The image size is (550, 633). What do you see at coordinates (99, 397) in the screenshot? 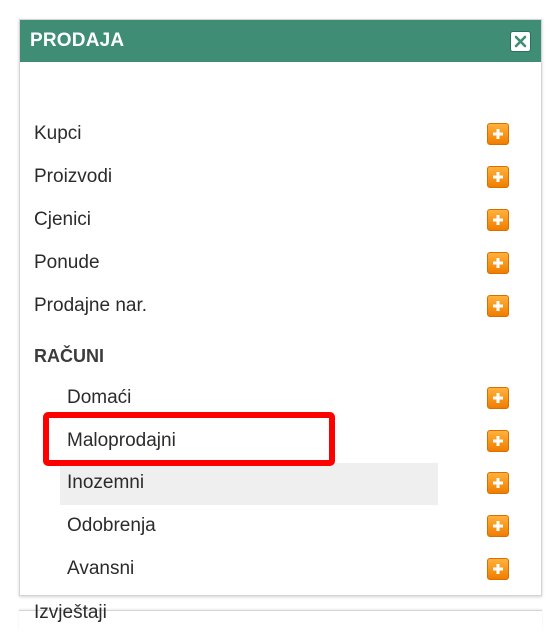
I see `menu-item-label: Domaći` at bounding box center [99, 397].